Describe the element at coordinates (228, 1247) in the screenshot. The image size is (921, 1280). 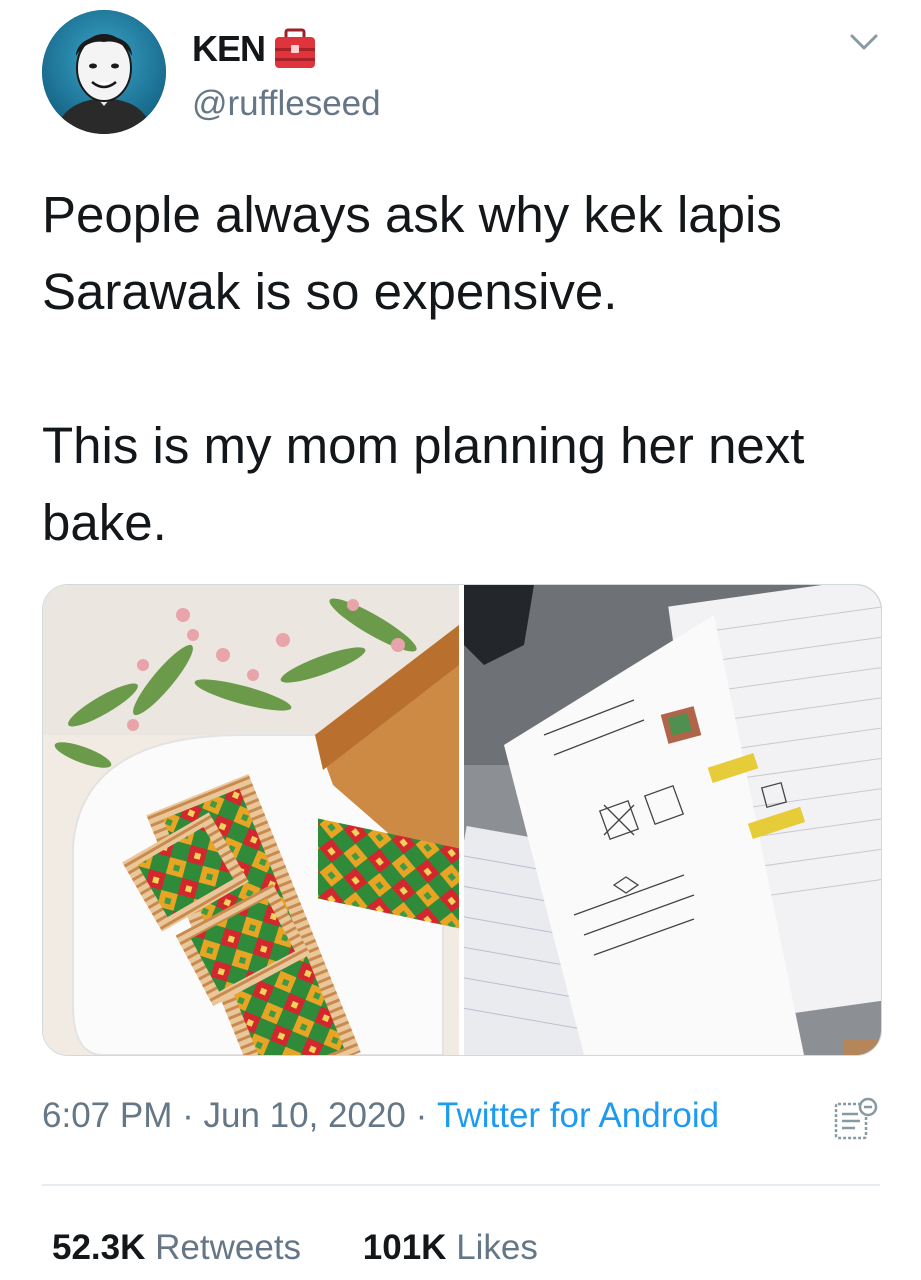
I see `retweets-label: Retweets` at that location.